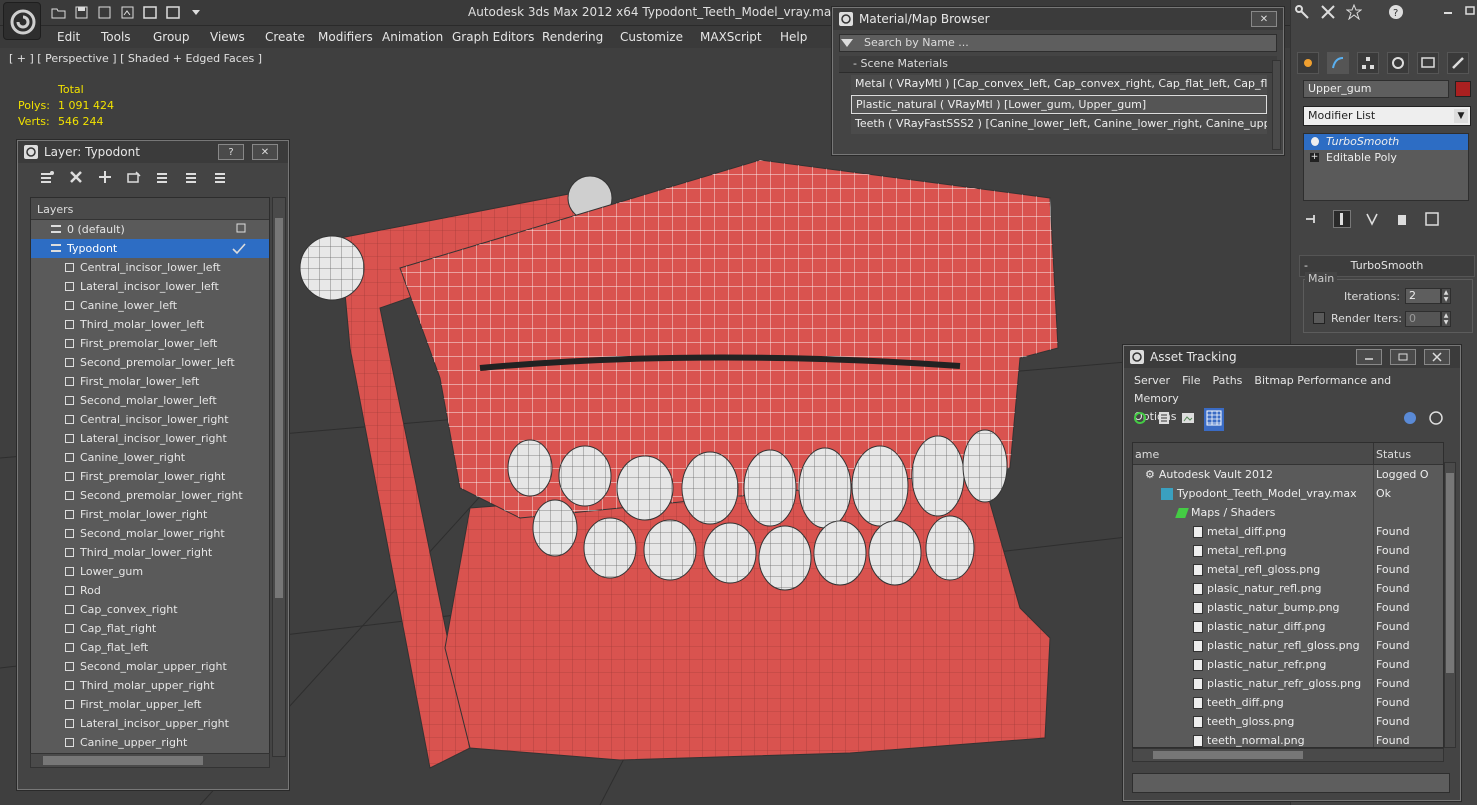 The width and height of the screenshot is (1477, 805). What do you see at coordinates (150, 609) in the screenshot?
I see `layer-object-row: Cap_convex_right` at bounding box center [150, 609].